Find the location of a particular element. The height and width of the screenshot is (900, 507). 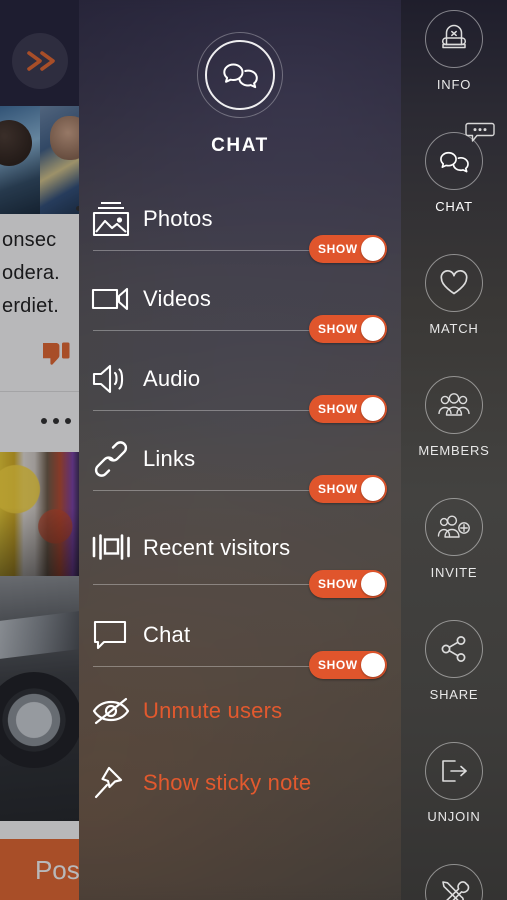

rail-item-unjoin: UNJOIN is located at coordinates (454, 798).